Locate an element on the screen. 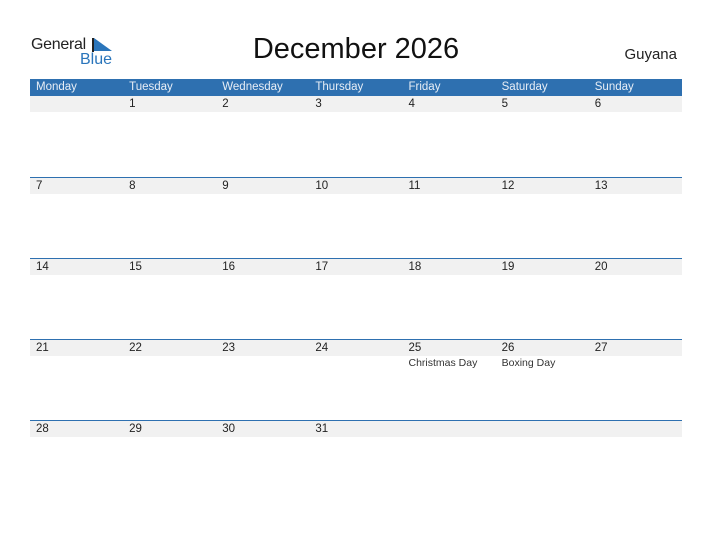 This screenshot has height=550, width=712. day-cell: 23 is located at coordinates (263, 354).